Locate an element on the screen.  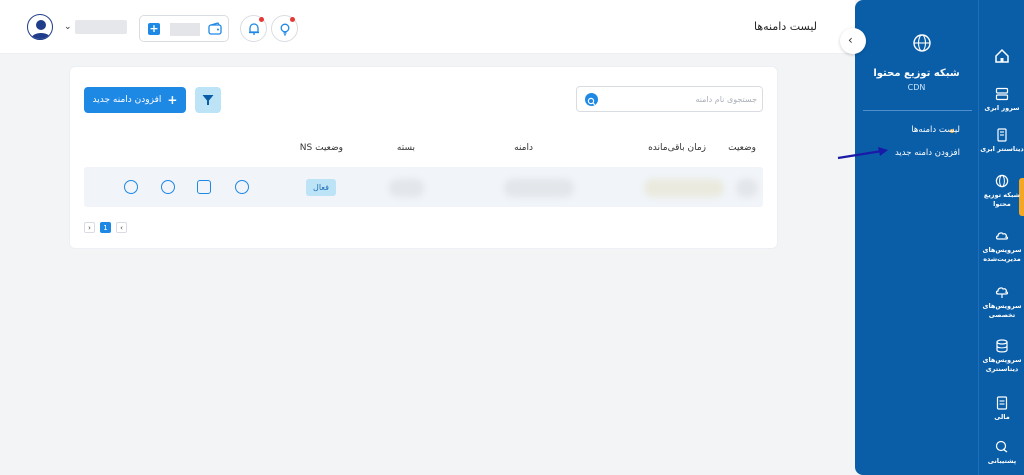
user-icon is located at coordinates (41, 29).